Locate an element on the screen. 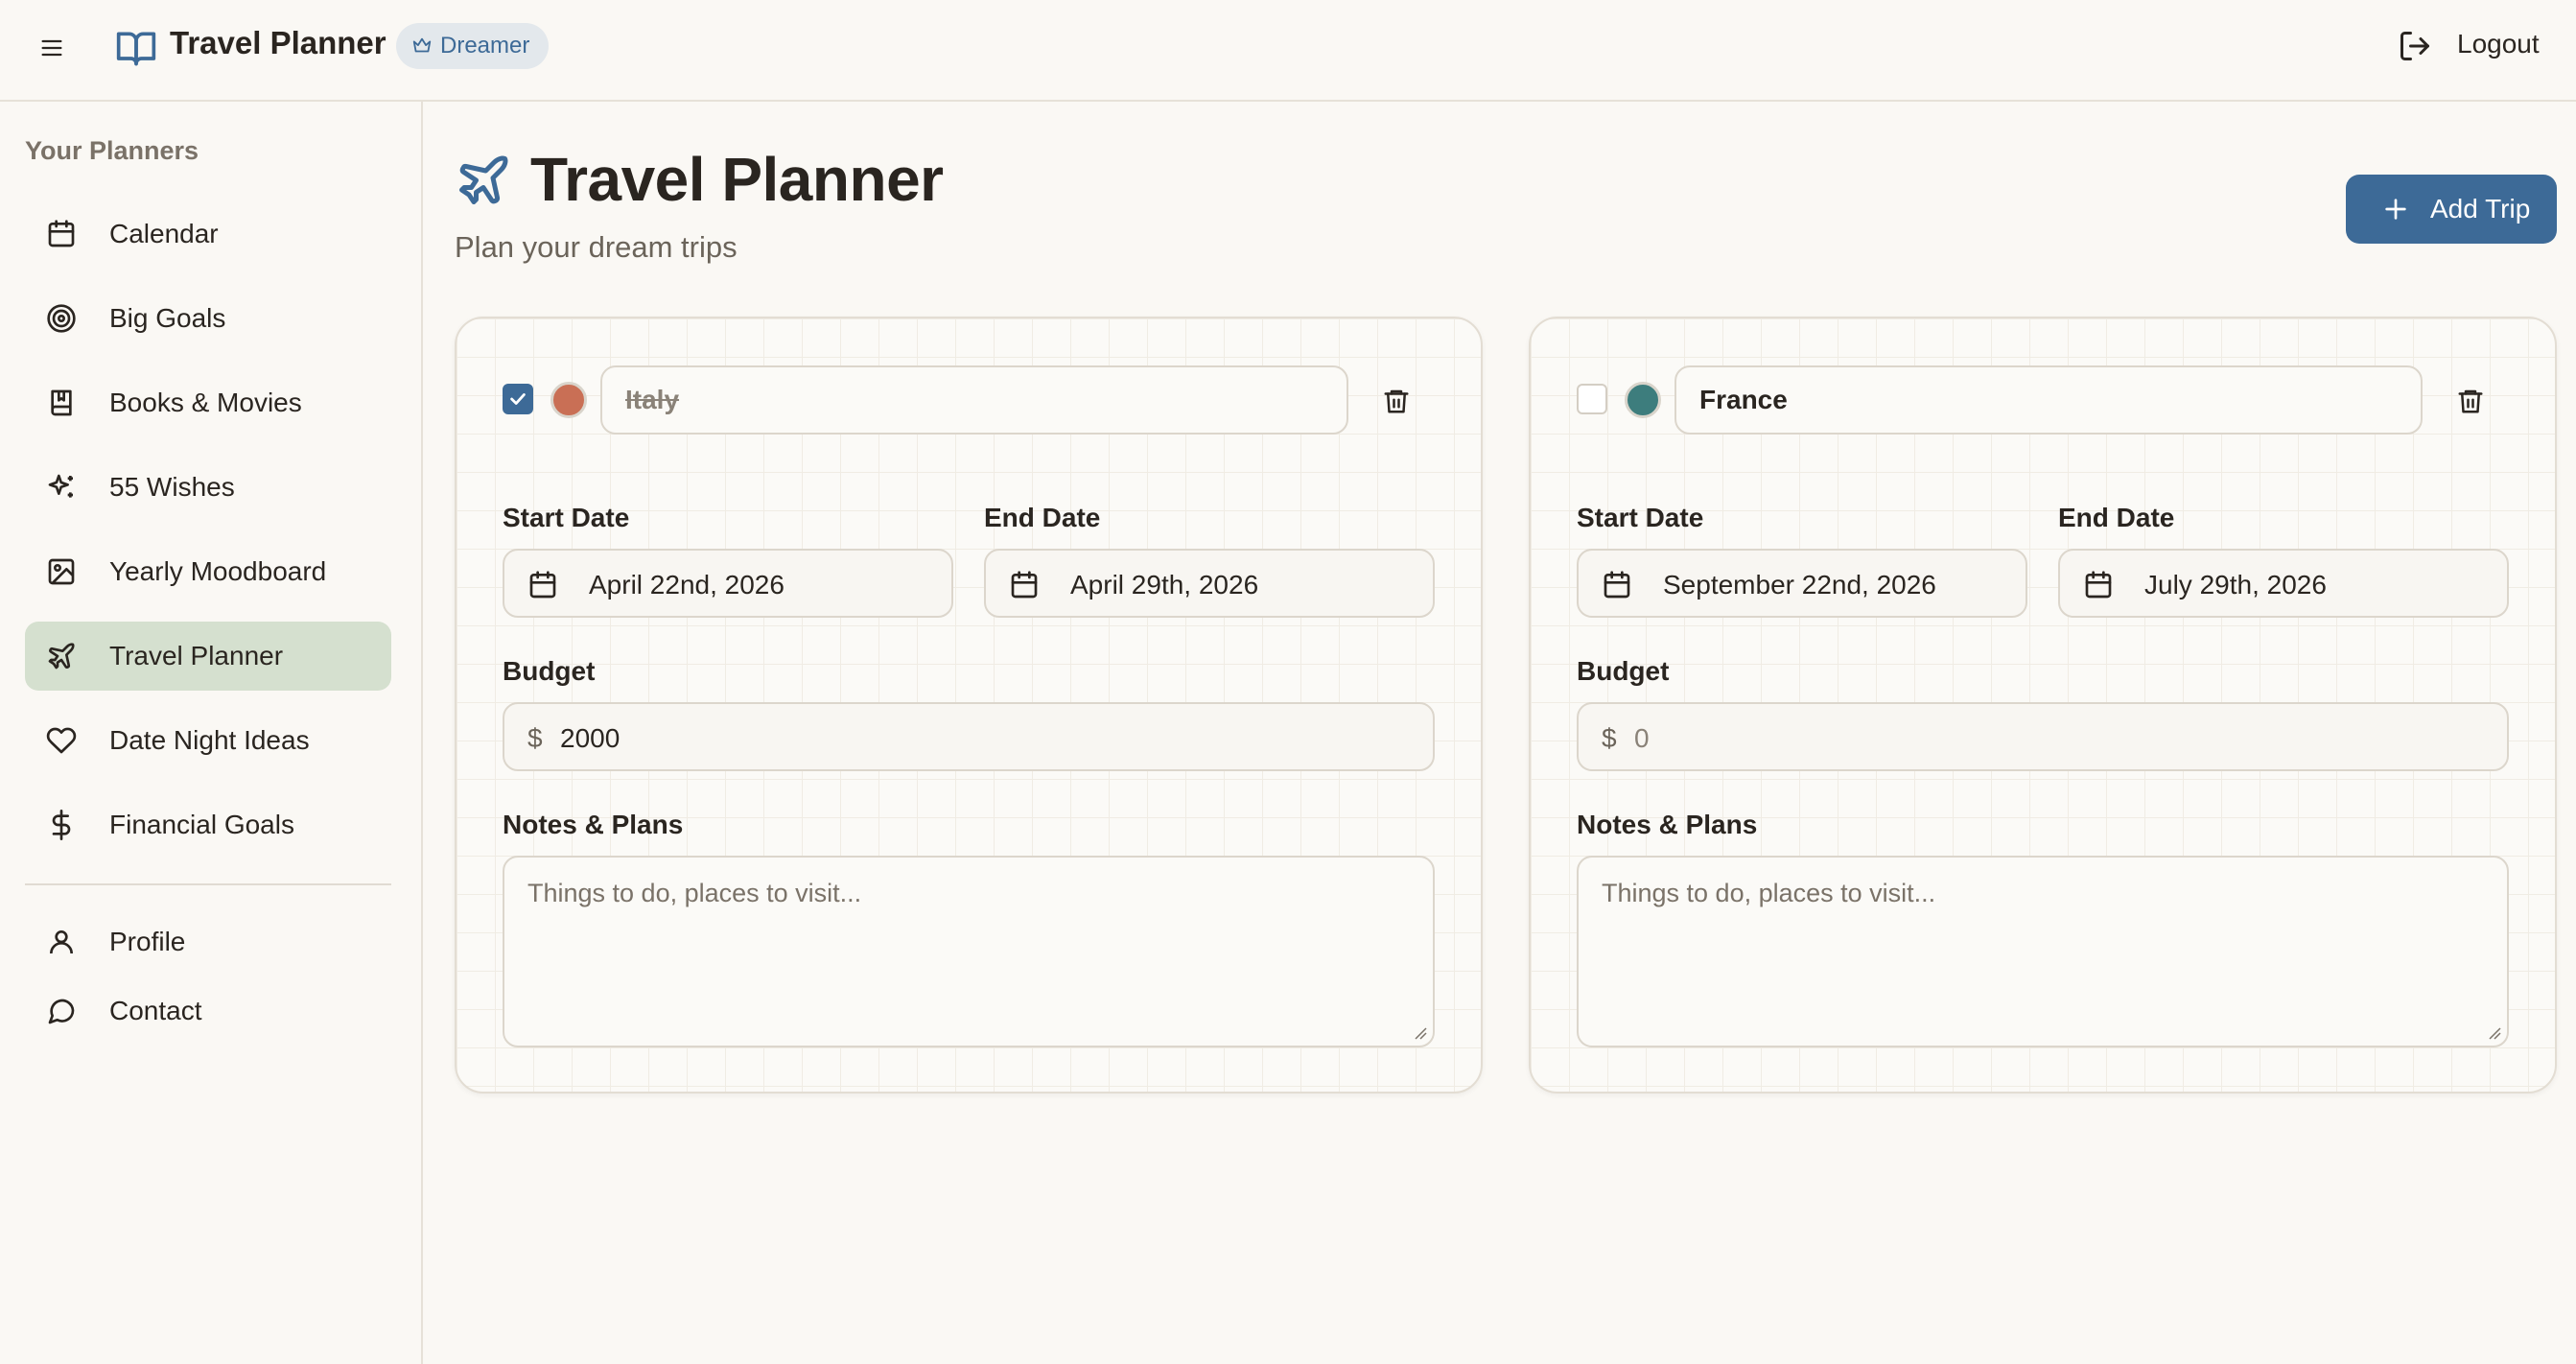 The width and height of the screenshot is (2576, 1364). add-trip-button: Add Trip is located at coordinates (2451, 209).